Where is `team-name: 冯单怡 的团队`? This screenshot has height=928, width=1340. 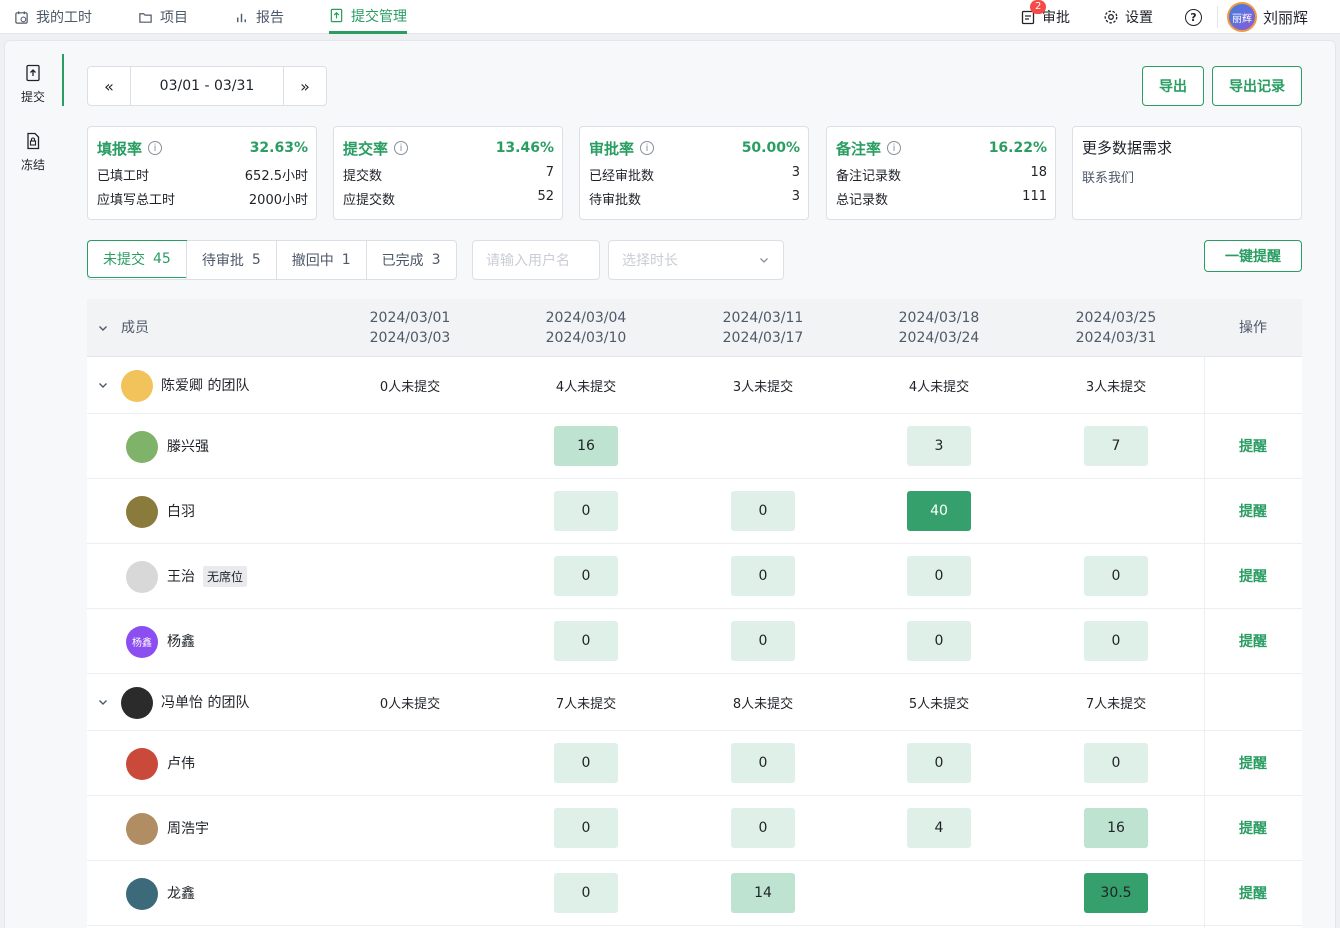
team-name: 冯单怡 的团队 is located at coordinates (205, 702).